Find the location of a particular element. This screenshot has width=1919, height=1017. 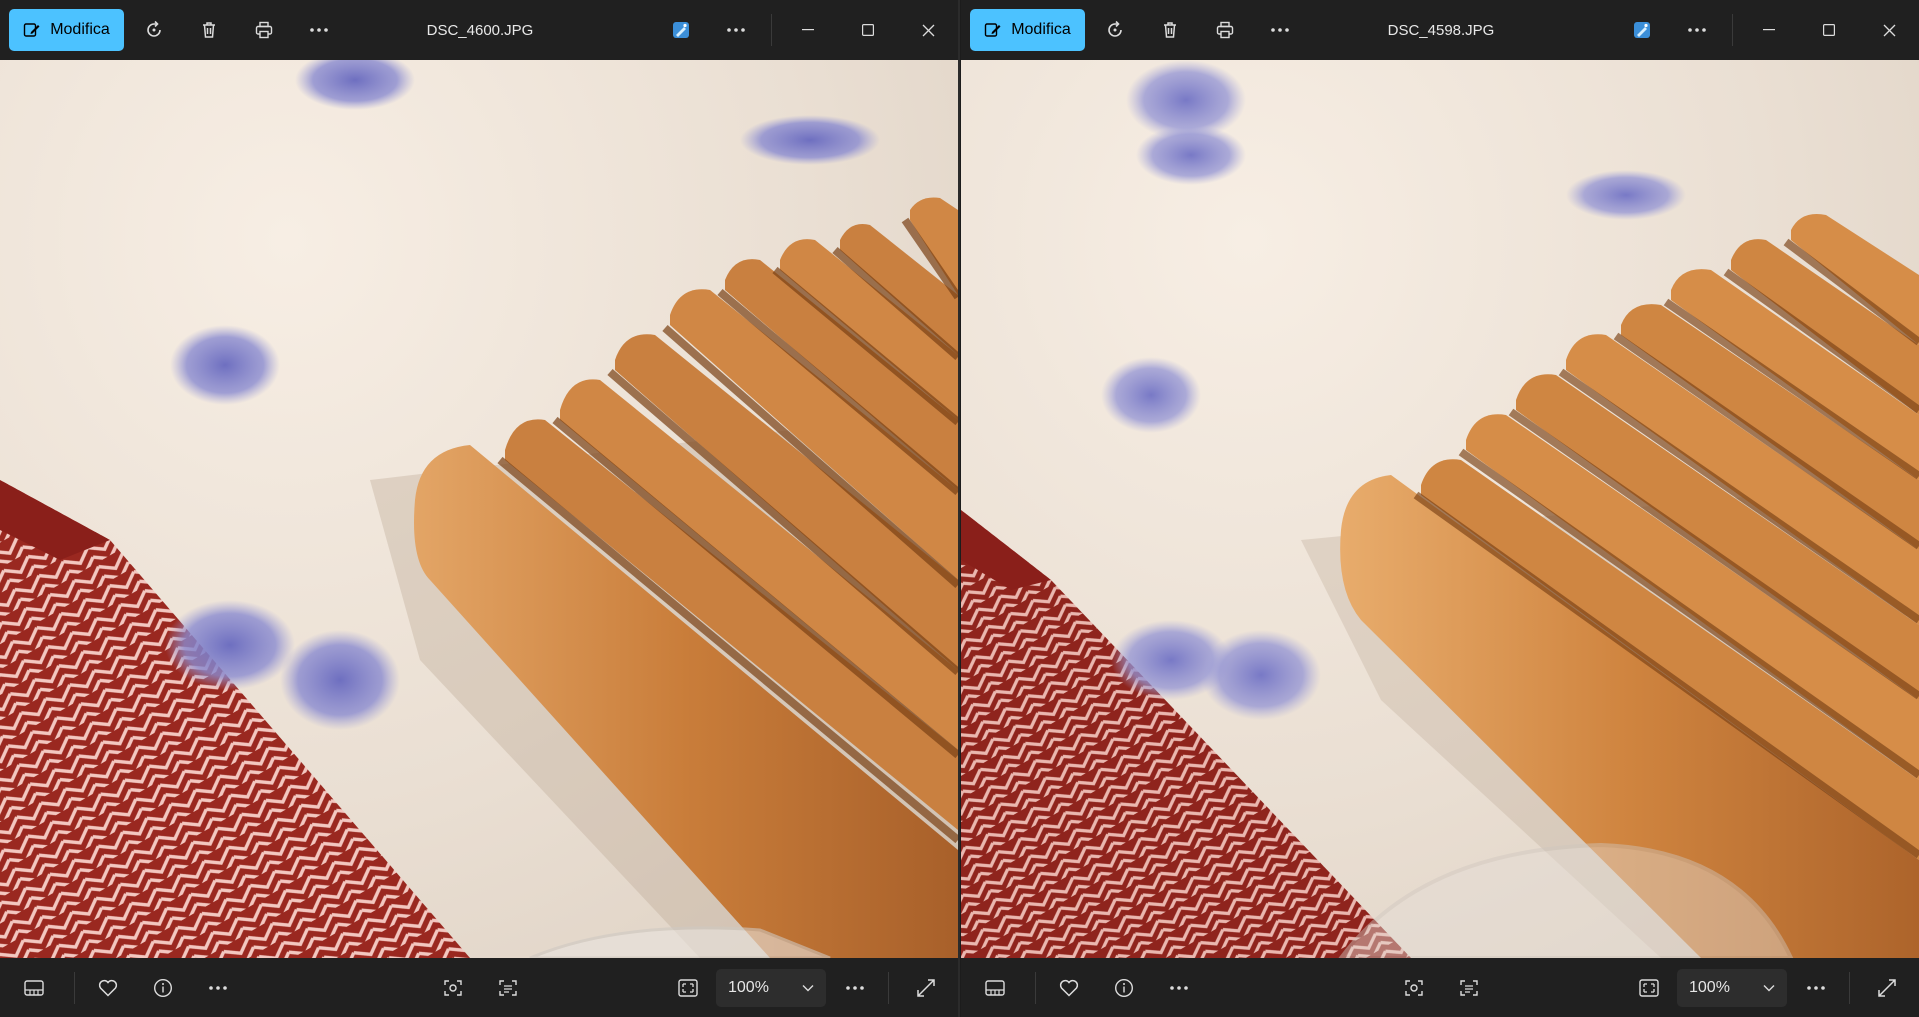

title-bar: Modifica DSC_4600.JPG is located at coordinates (479, 30).